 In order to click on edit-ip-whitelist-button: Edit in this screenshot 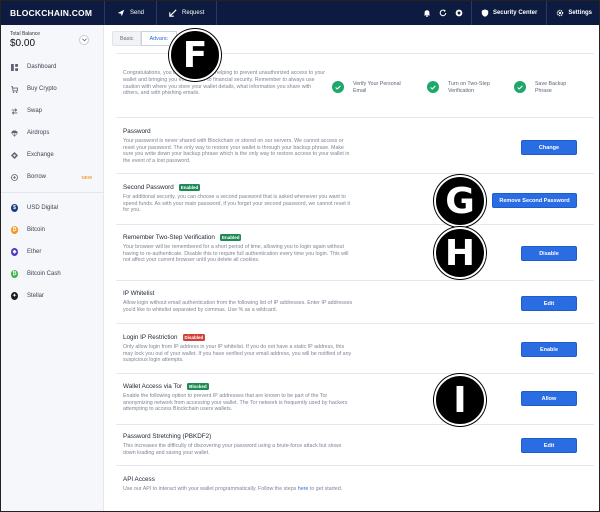, I will do `click(549, 303)`.